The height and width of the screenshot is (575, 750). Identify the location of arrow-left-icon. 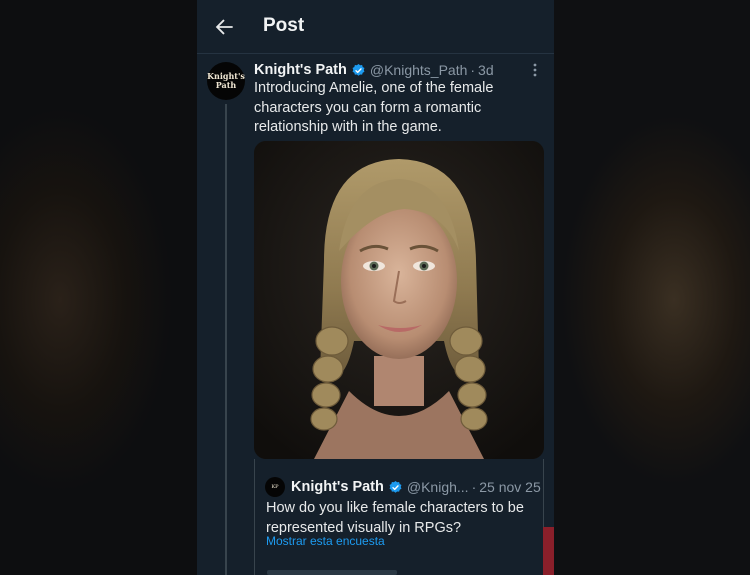
(224, 27).